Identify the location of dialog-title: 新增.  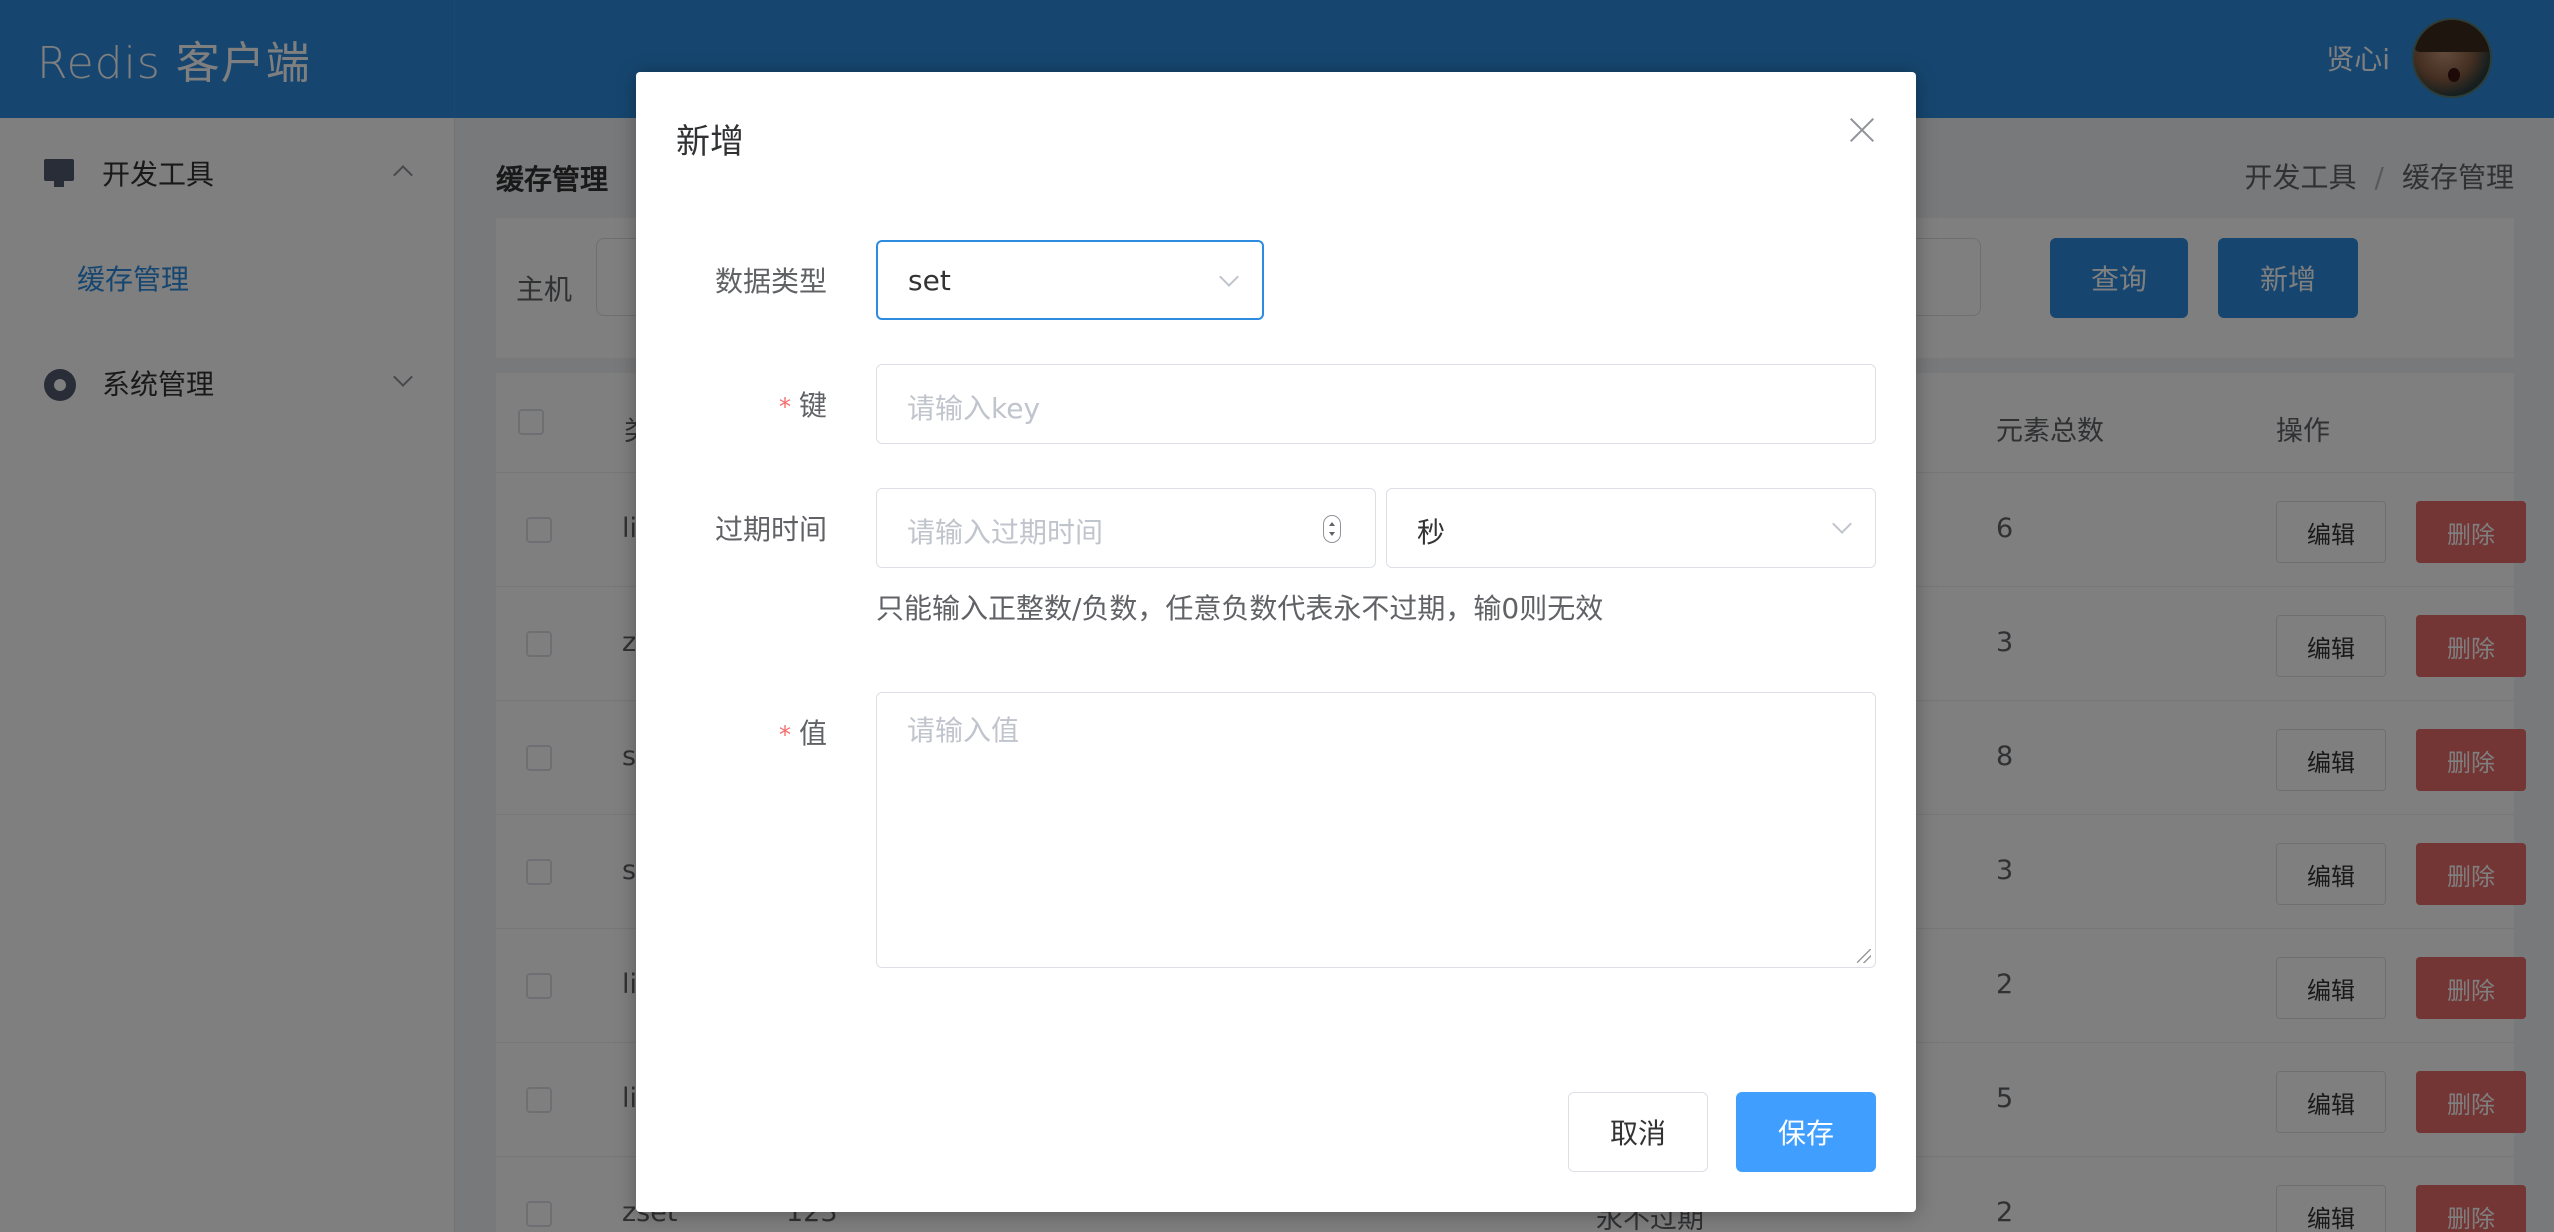
(710, 142).